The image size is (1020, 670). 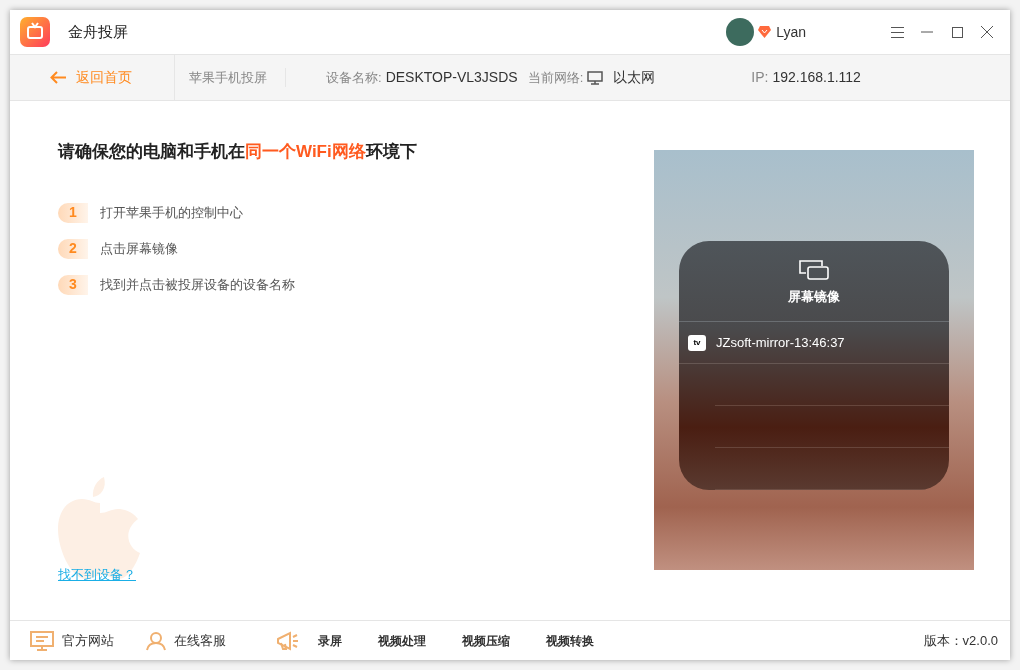 I want to click on step-number: 2, so click(x=73, y=248).